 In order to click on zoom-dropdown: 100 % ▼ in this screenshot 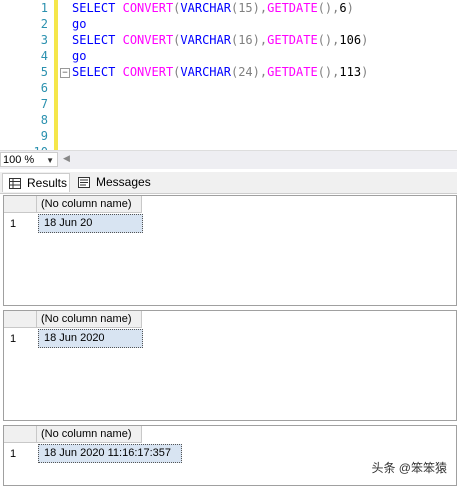, I will do `click(29, 159)`.